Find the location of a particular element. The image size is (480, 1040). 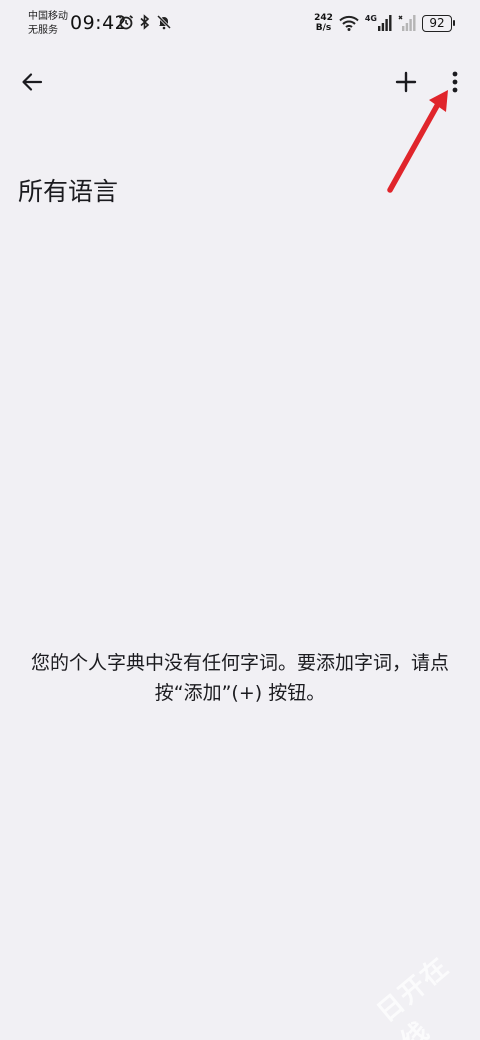

signal-icon is located at coordinates (385, 23).